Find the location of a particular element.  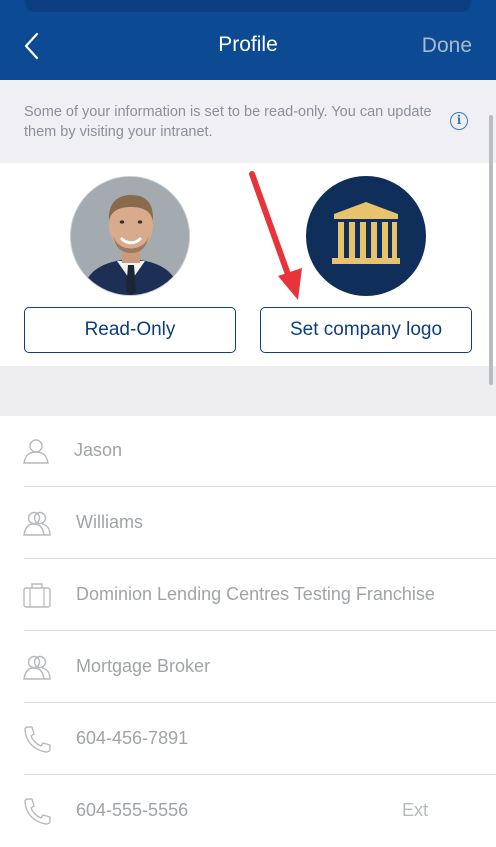

phone-ext-row: 604-555-5556 Ext is located at coordinates (248, 811).